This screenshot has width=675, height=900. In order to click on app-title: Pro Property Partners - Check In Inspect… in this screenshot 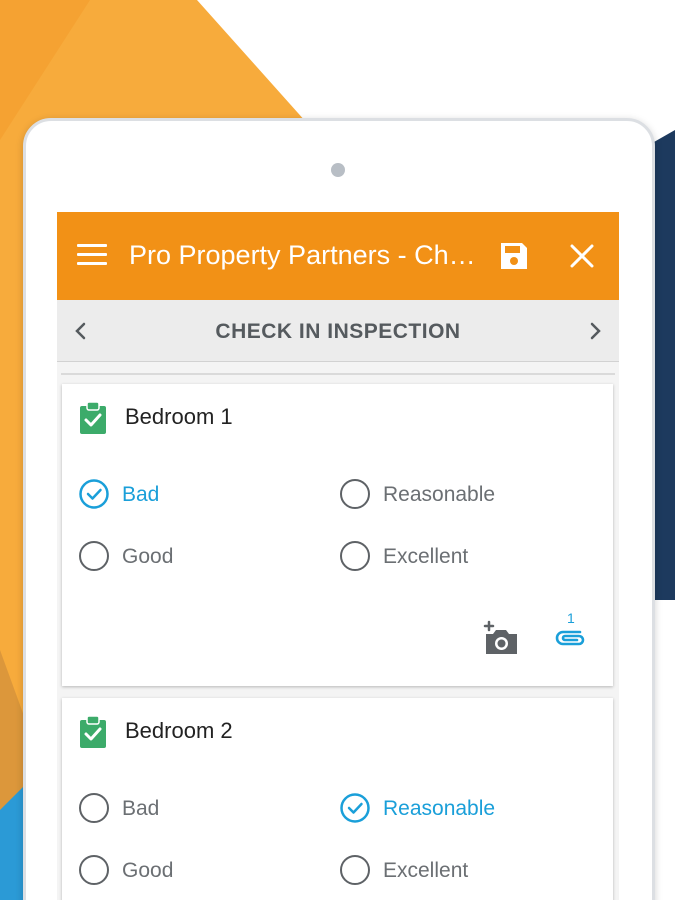, I will do `click(309, 255)`.